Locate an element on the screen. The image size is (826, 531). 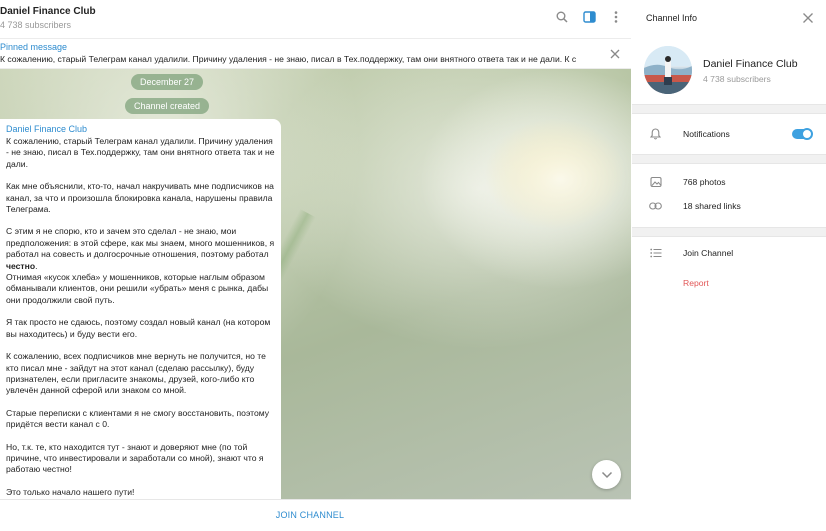
header-actions is located at coordinates (589, 17).